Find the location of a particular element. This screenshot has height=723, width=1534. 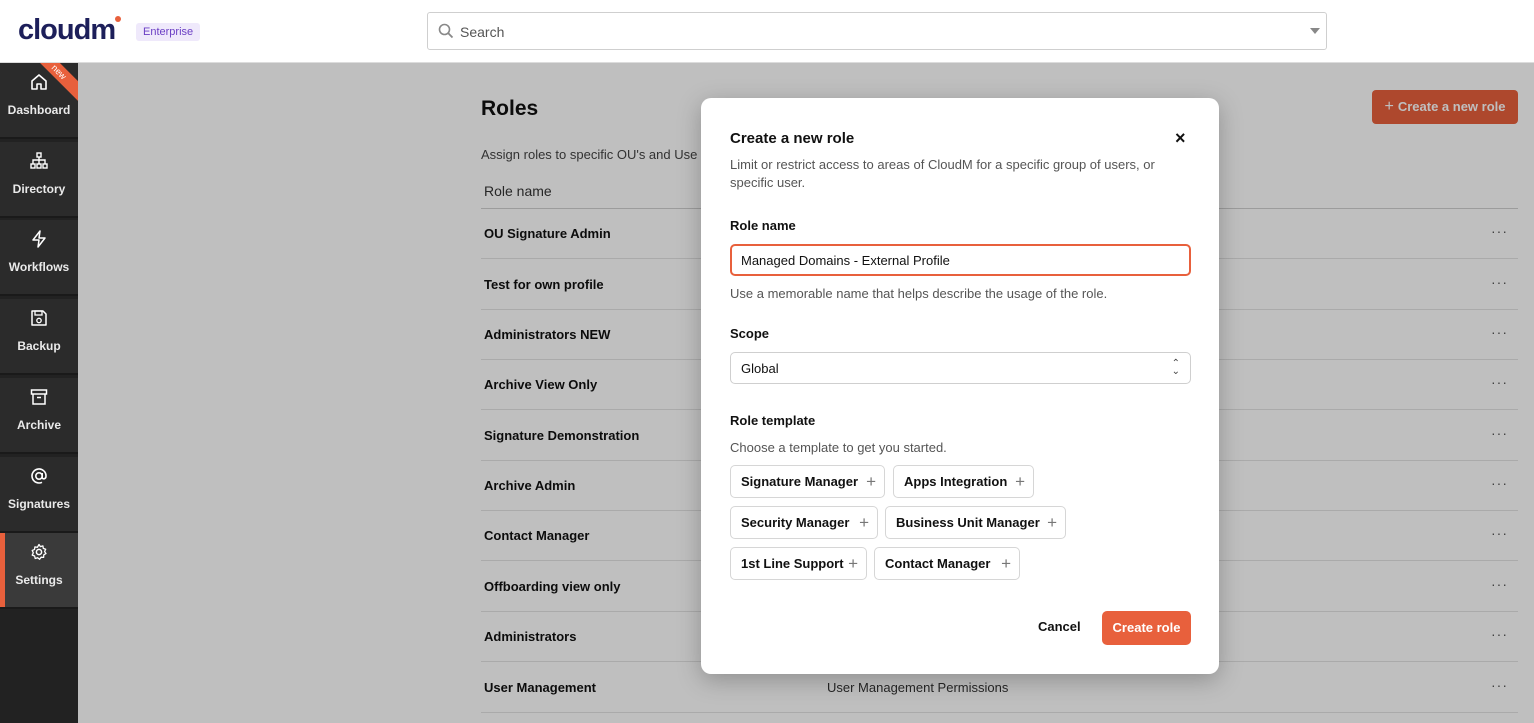

template-chip-business-unit-manager: Business Unit Manager + is located at coordinates (975, 522).